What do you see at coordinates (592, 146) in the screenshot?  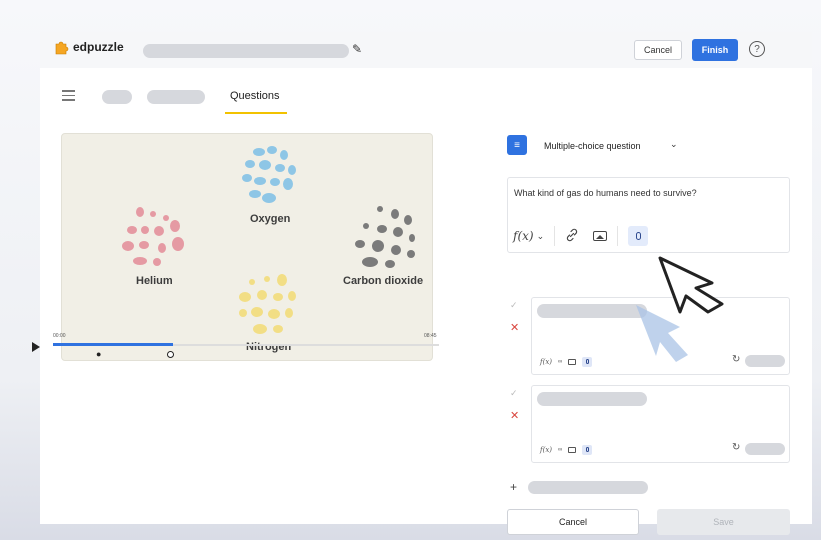 I see `question-type-label: Multiple-choice question` at bounding box center [592, 146].